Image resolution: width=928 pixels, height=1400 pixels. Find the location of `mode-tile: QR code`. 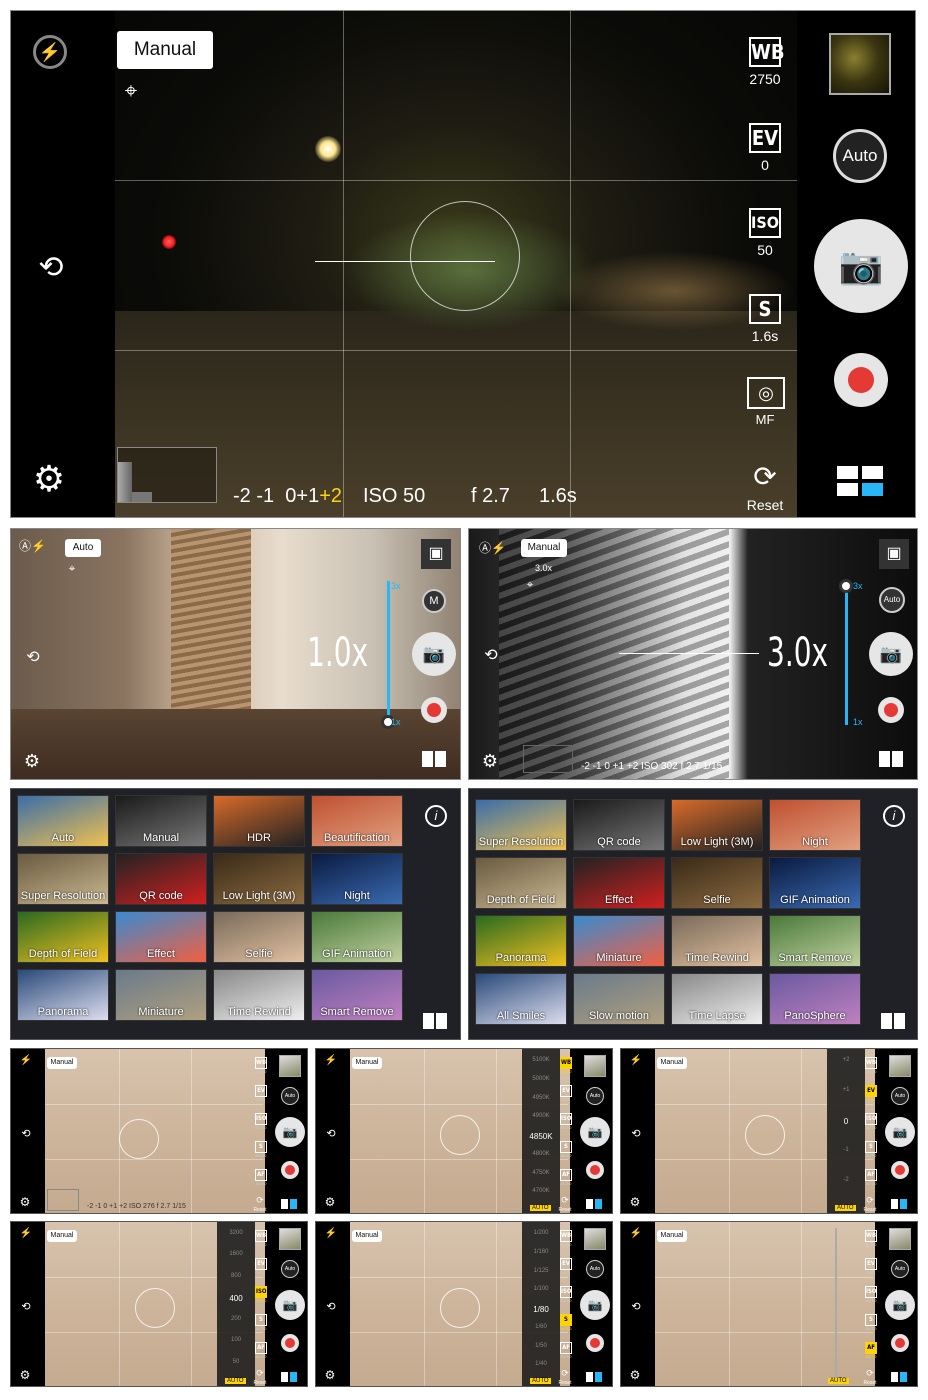

mode-tile: QR code is located at coordinates (619, 825).